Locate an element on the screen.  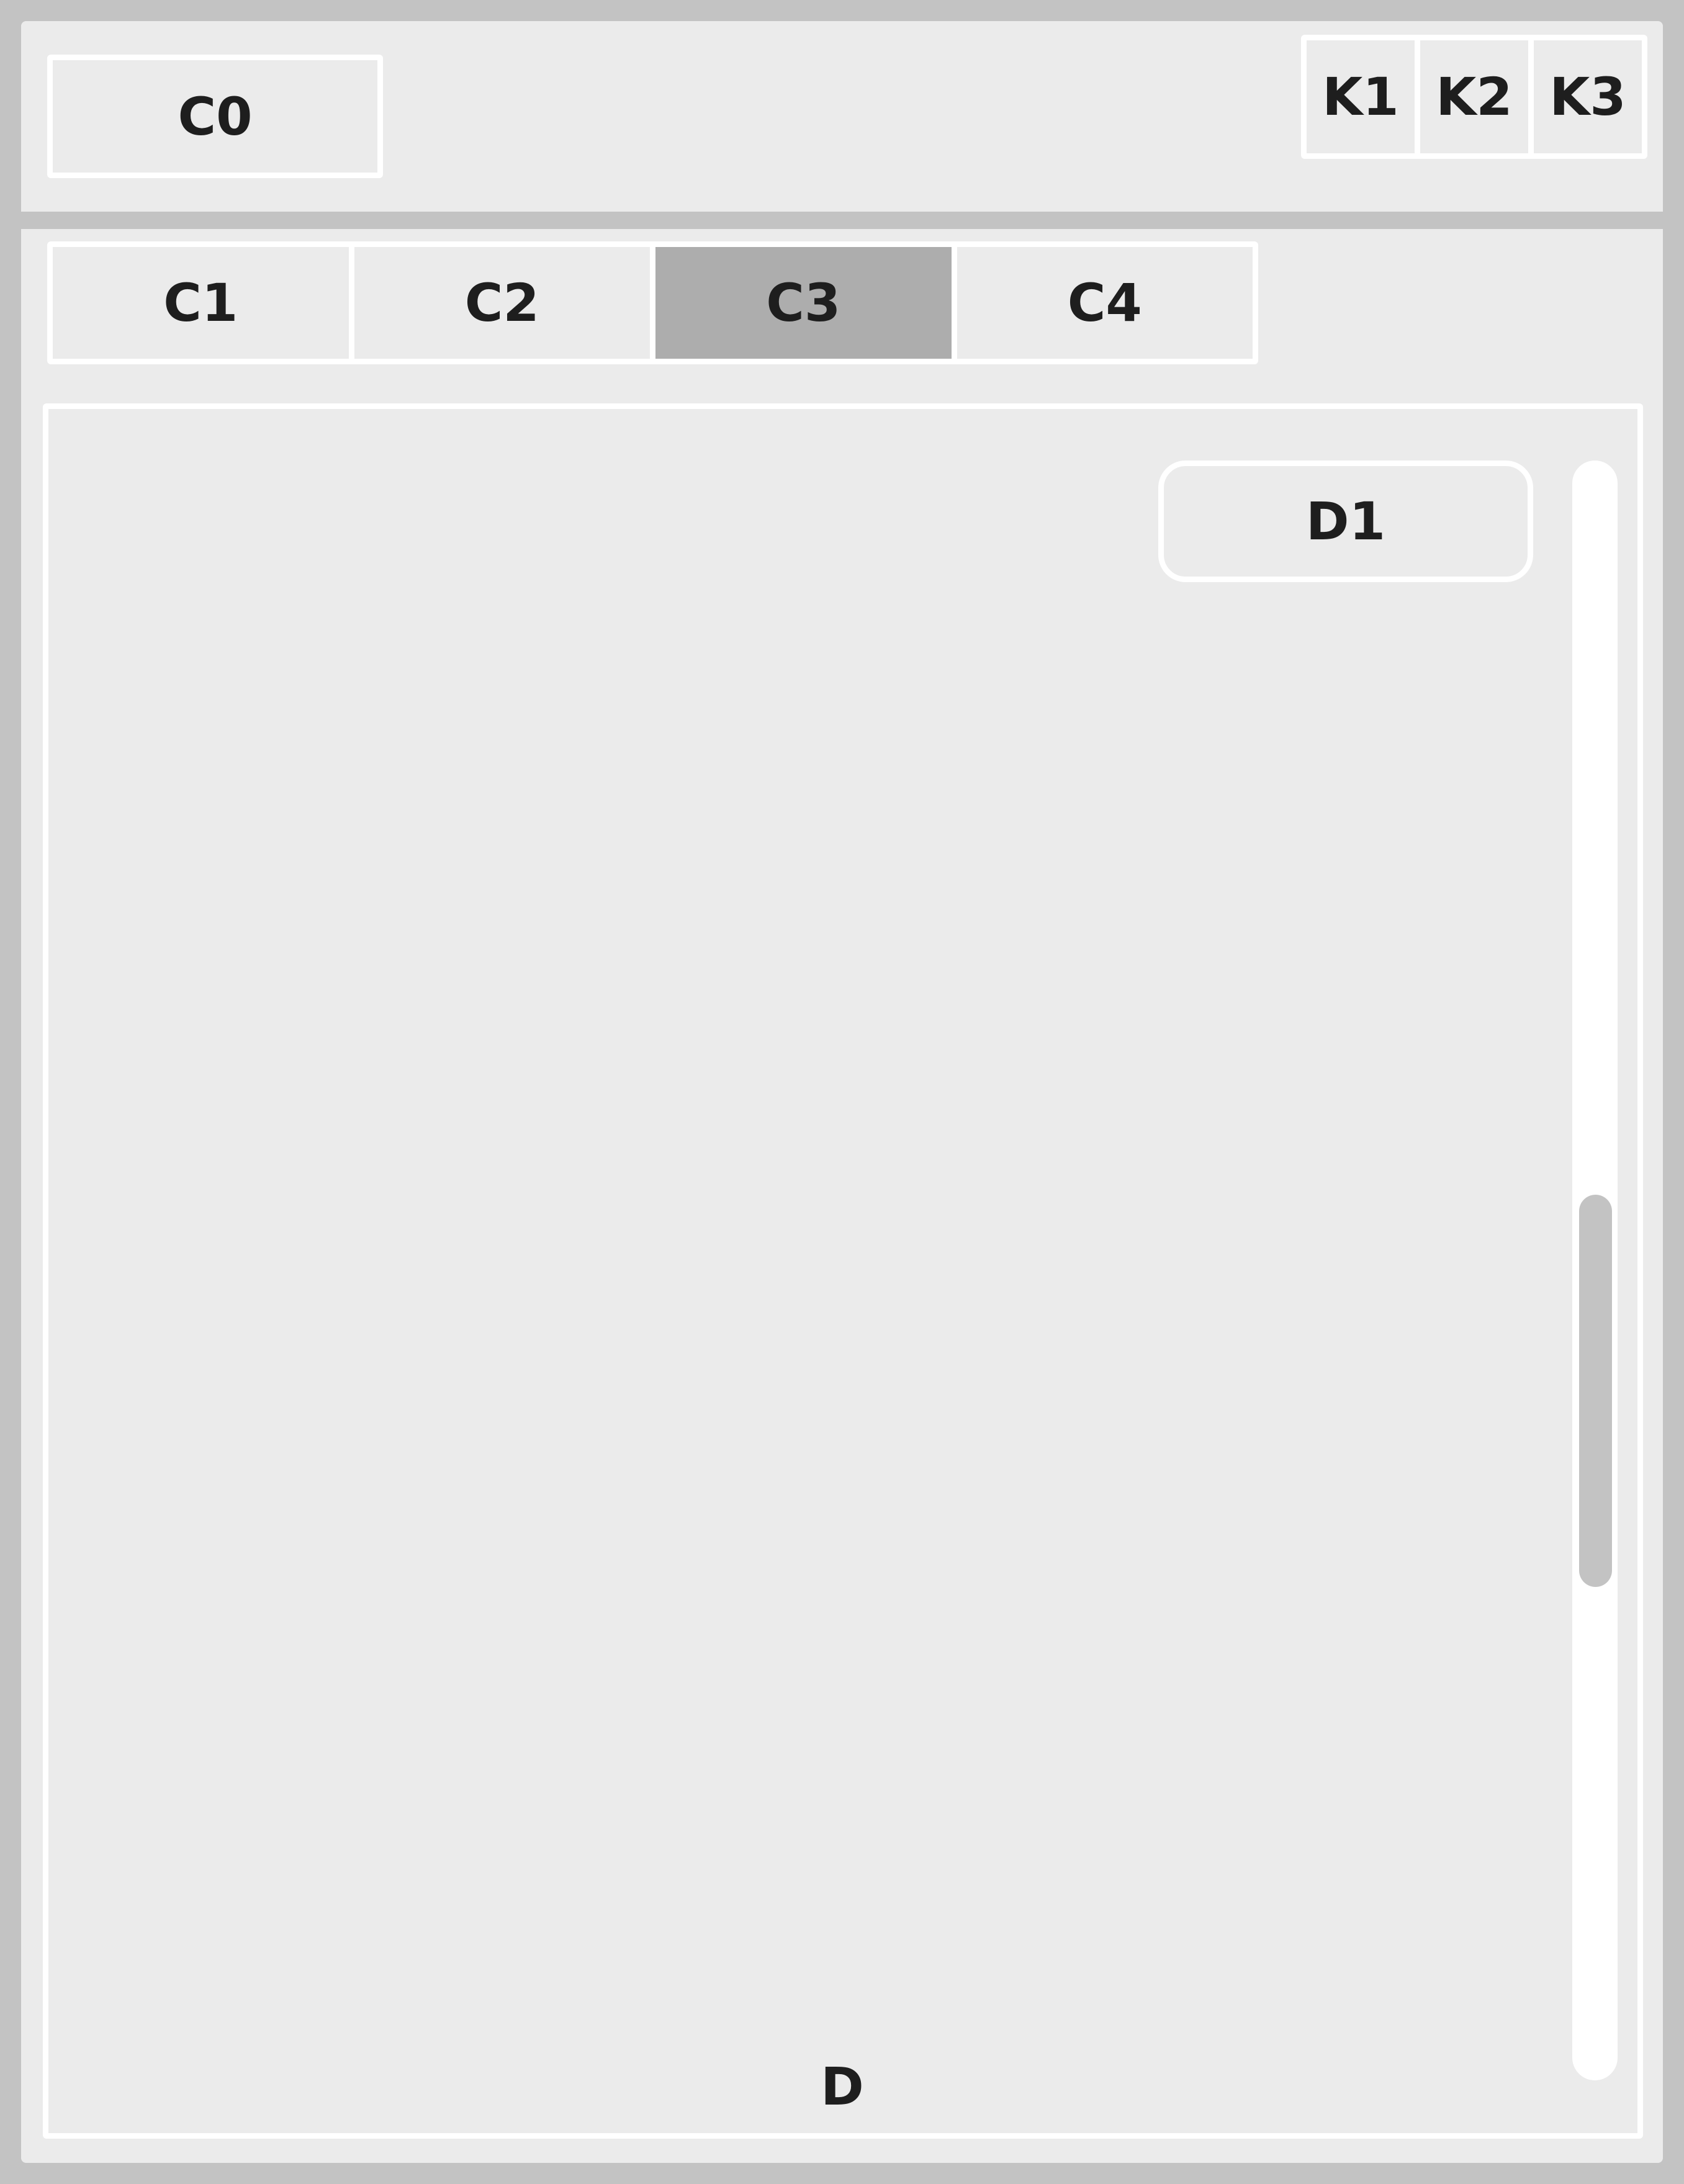
d1-label: D1 is located at coordinates (1345, 521).